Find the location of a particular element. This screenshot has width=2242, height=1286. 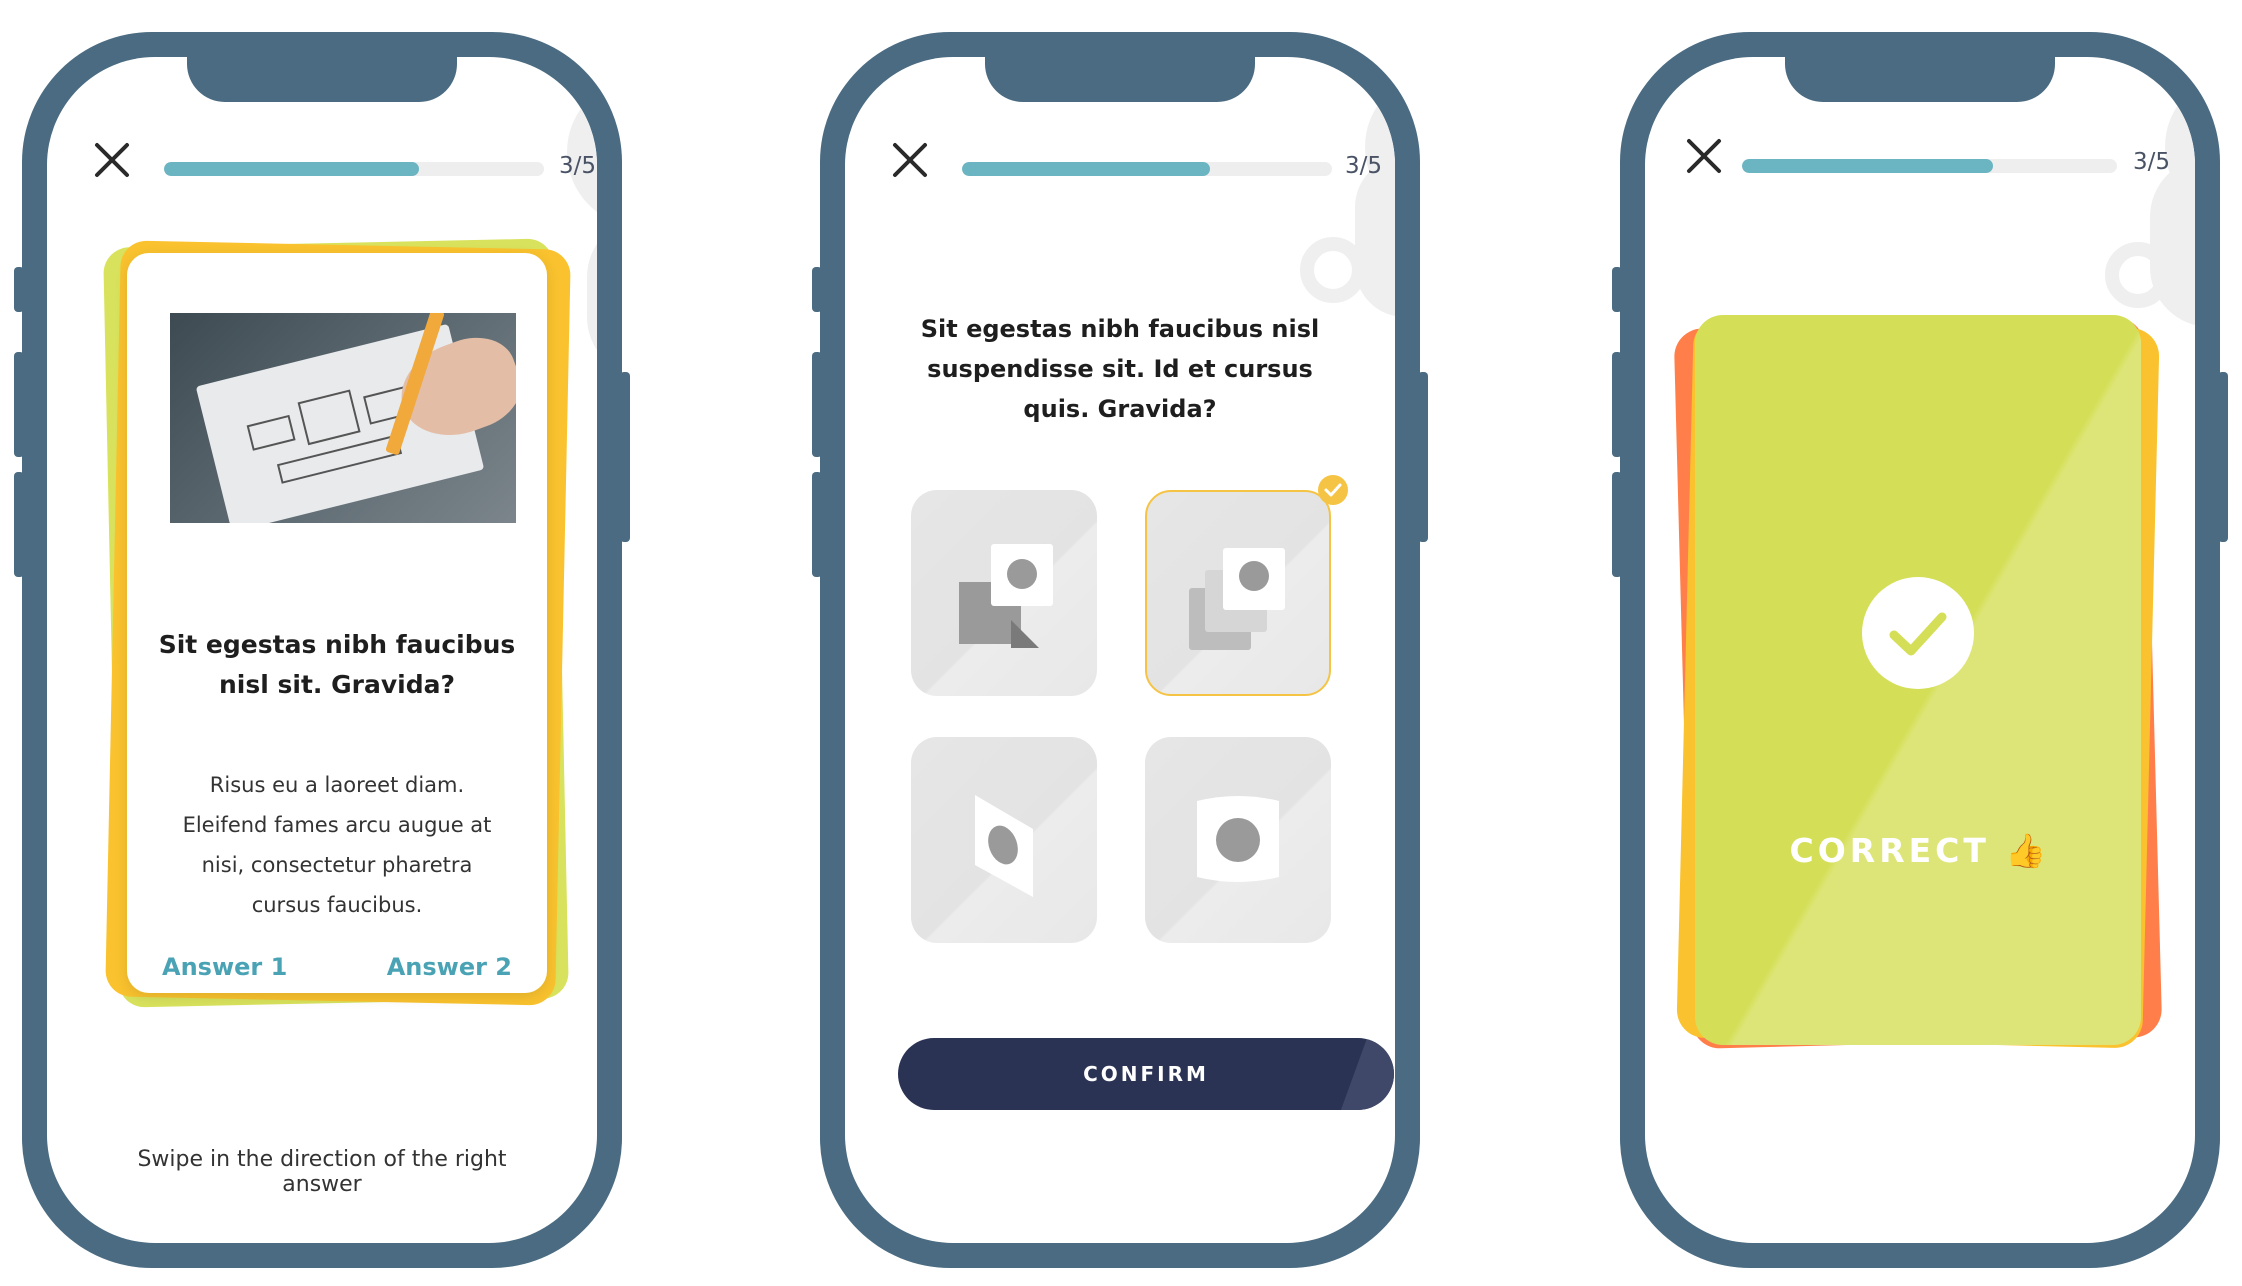

thumbs-up-icon: 👍 is located at coordinates (2026, 850).